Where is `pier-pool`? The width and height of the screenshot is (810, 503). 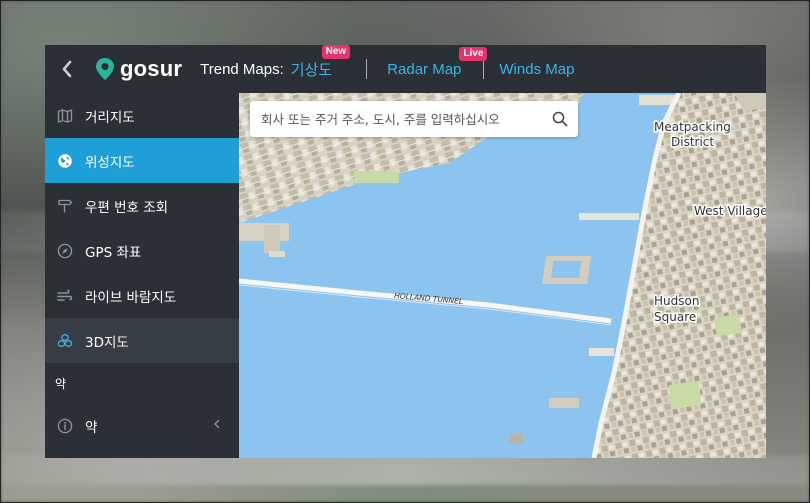
pier-pool is located at coordinates (566, 269).